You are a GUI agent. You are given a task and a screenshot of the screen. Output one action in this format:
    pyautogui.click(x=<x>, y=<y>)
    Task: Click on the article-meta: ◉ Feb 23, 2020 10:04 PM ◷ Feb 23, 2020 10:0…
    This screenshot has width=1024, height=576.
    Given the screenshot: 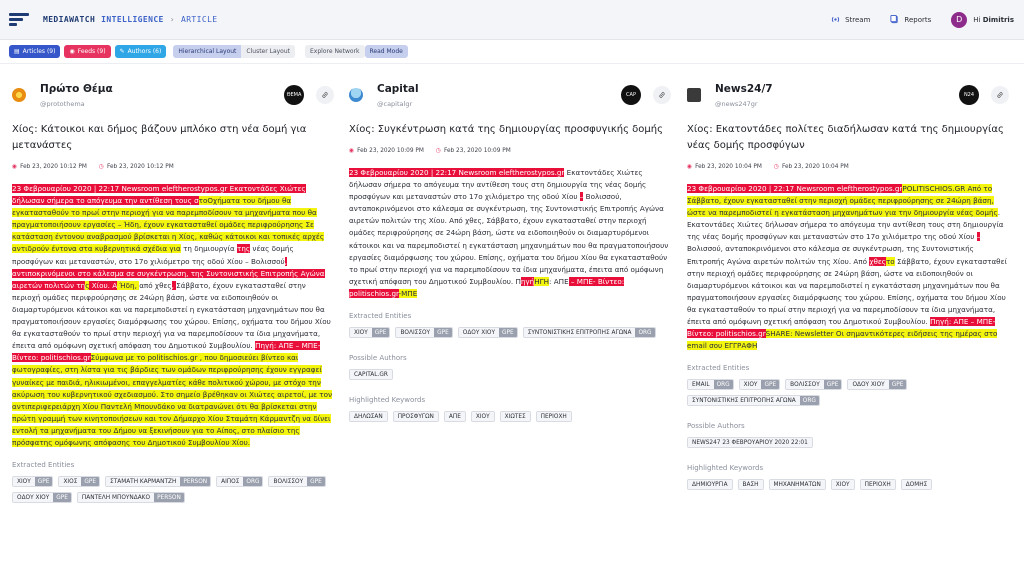 What is the action you would take?
    pyautogui.click(x=848, y=167)
    